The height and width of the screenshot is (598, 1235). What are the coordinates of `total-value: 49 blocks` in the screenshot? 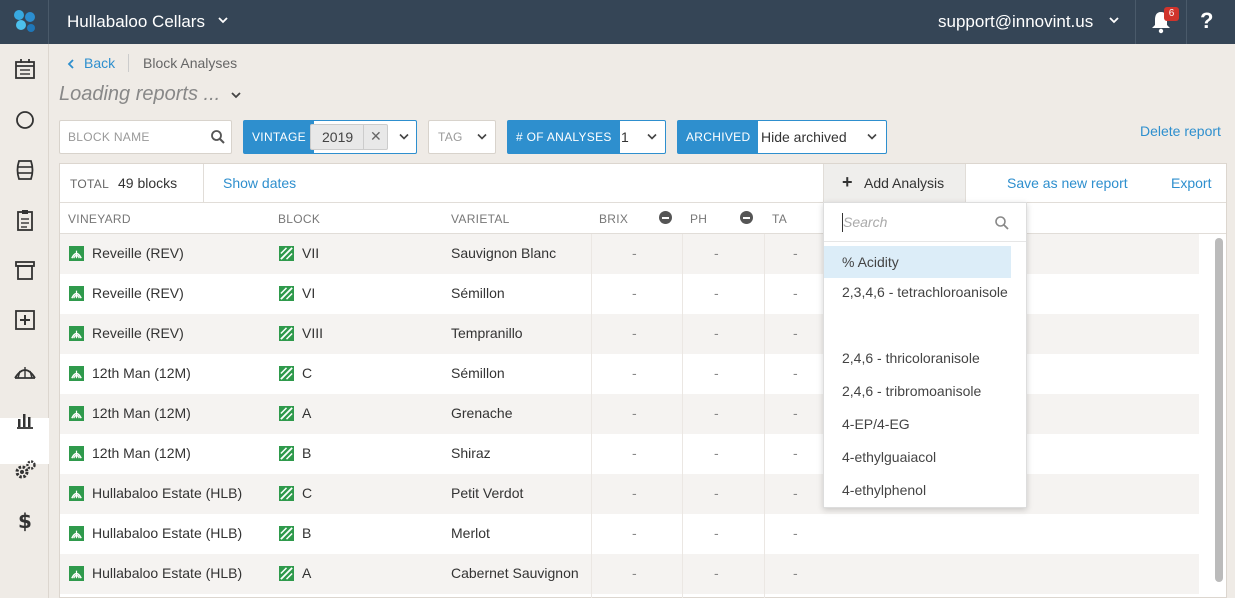 It's located at (148, 183).